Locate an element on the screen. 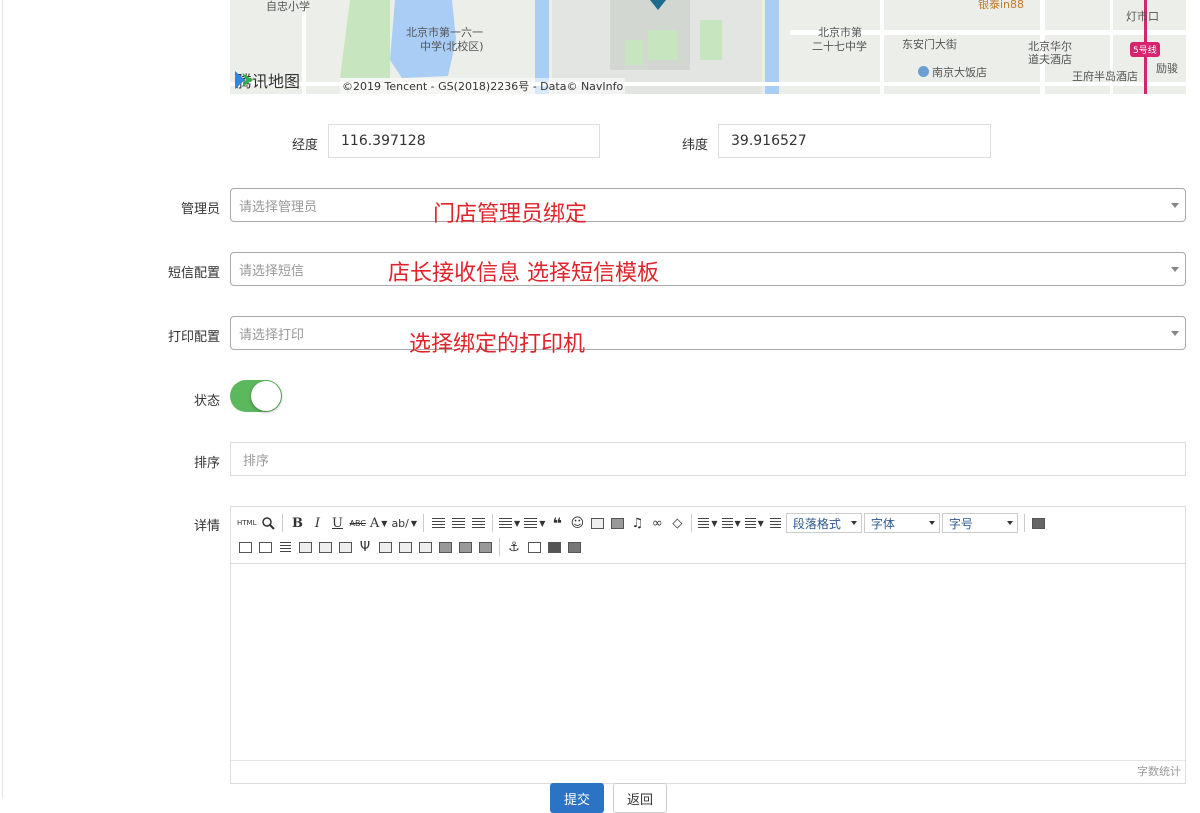 The height and width of the screenshot is (813, 1200). video-icon is located at coordinates (617, 523).